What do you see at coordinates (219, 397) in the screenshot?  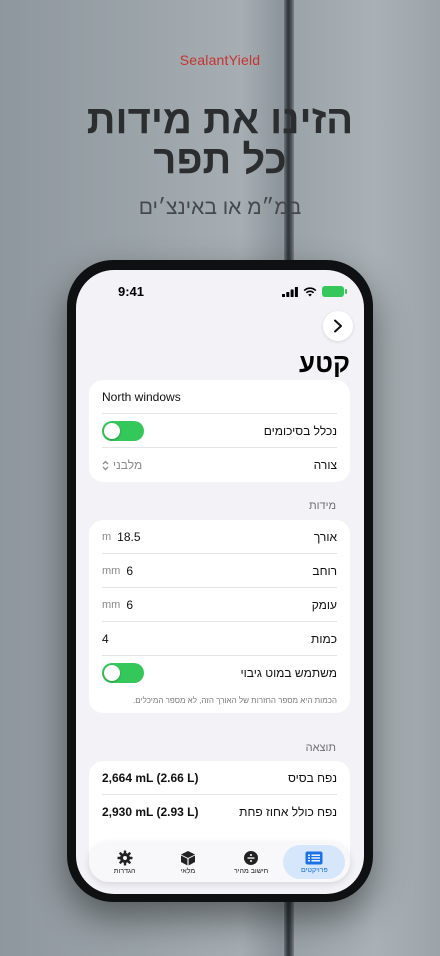 I see `segment-name-row: North windows` at bounding box center [219, 397].